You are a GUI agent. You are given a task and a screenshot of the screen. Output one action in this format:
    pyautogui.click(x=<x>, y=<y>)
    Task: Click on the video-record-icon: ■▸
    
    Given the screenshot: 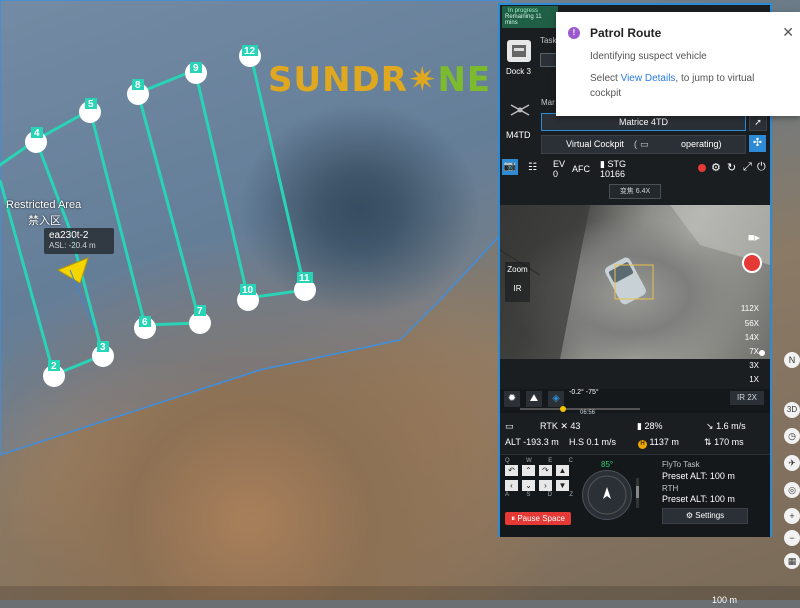 What is the action you would take?
    pyautogui.click(x=754, y=241)
    